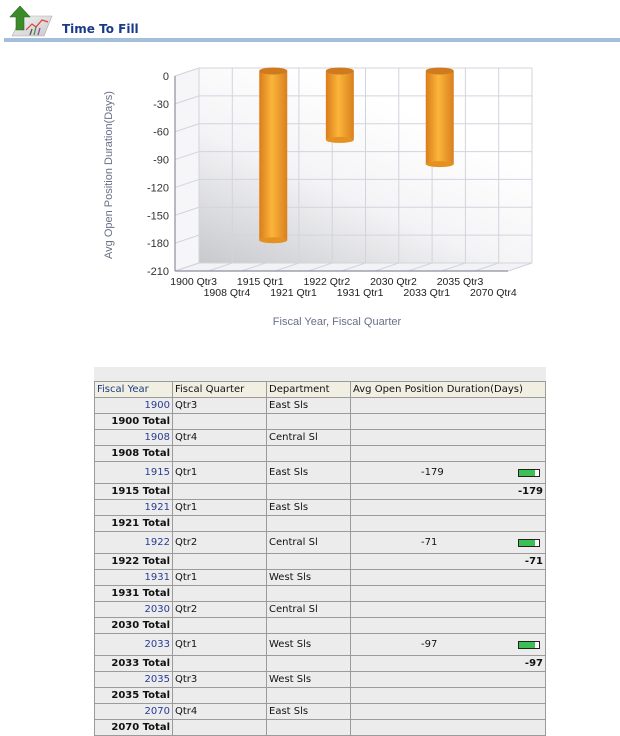 Image resolution: width=620 pixels, height=736 pixels. Describe the element at coordinates (320, 577) in the screenshot. I see `table-row: 1931 Qtr1 West Sls` at that location.